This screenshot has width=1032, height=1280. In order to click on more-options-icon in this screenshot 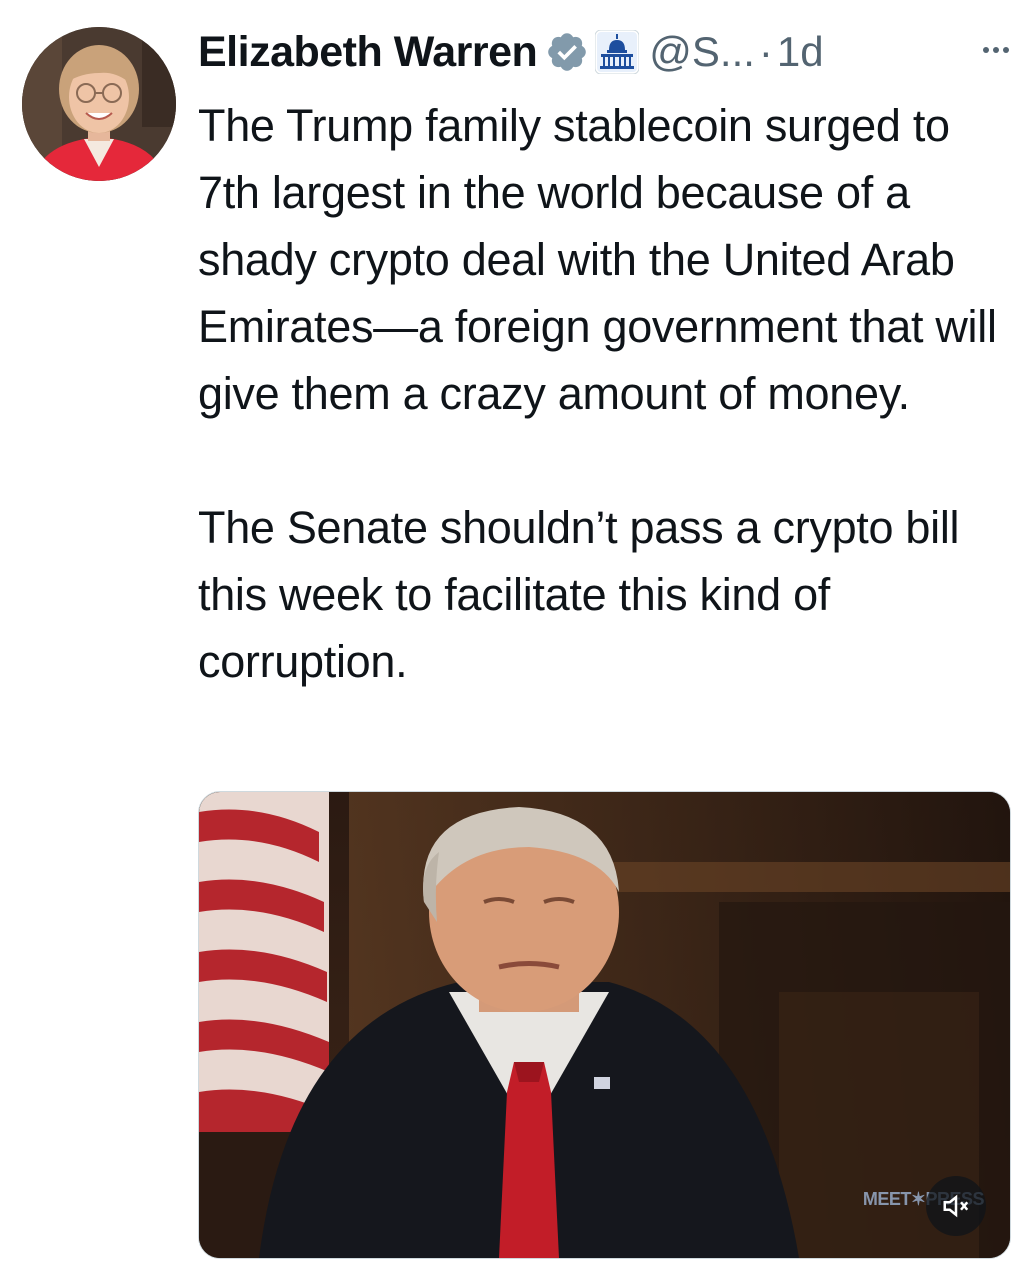, I will do `click(996, 50)`.